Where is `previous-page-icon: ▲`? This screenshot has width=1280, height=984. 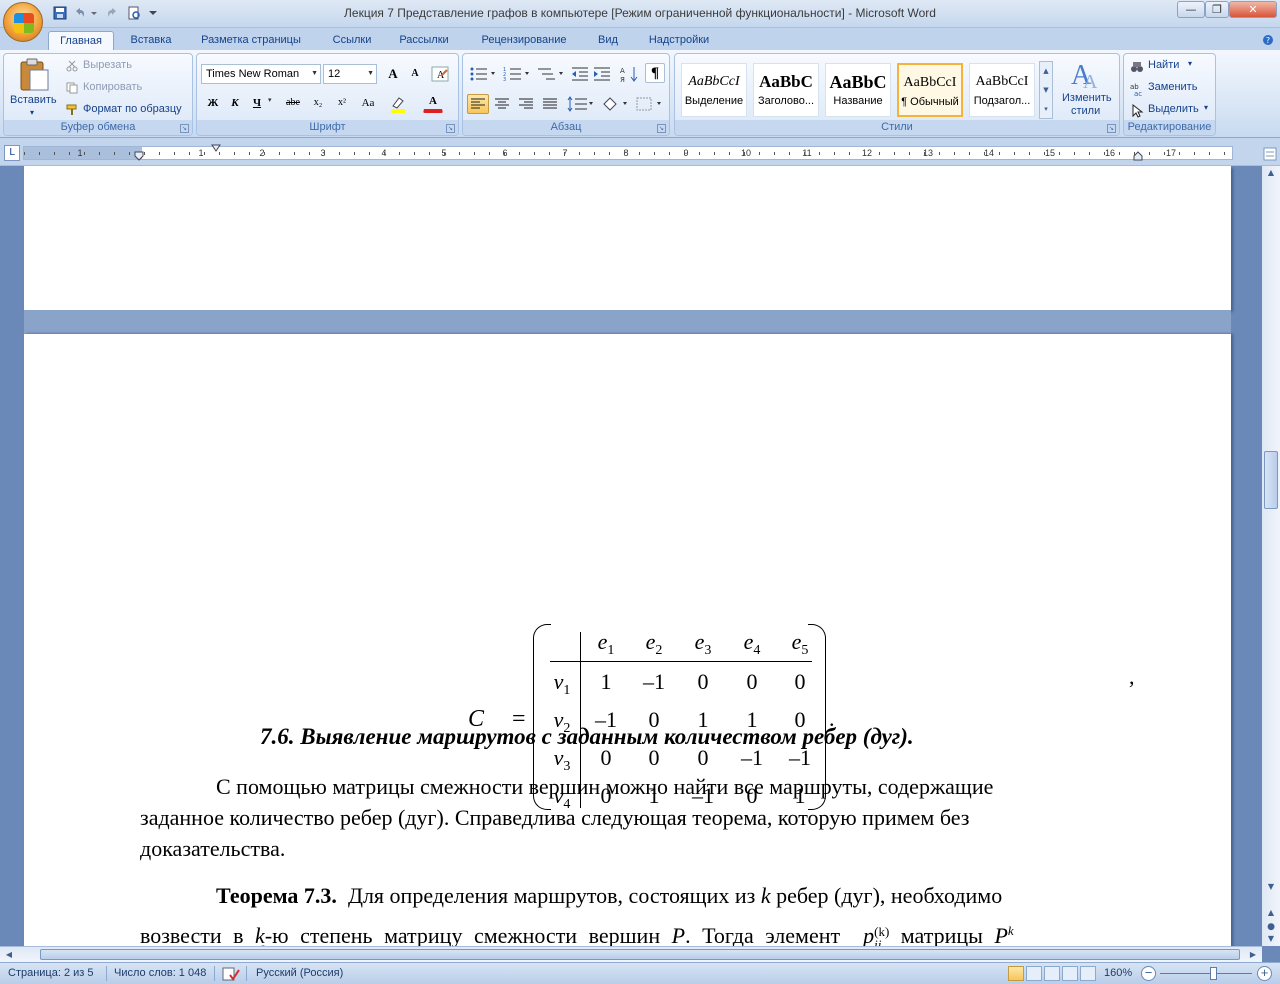
previous-page-icon: ▲ is located at coordinates (1271, 913).